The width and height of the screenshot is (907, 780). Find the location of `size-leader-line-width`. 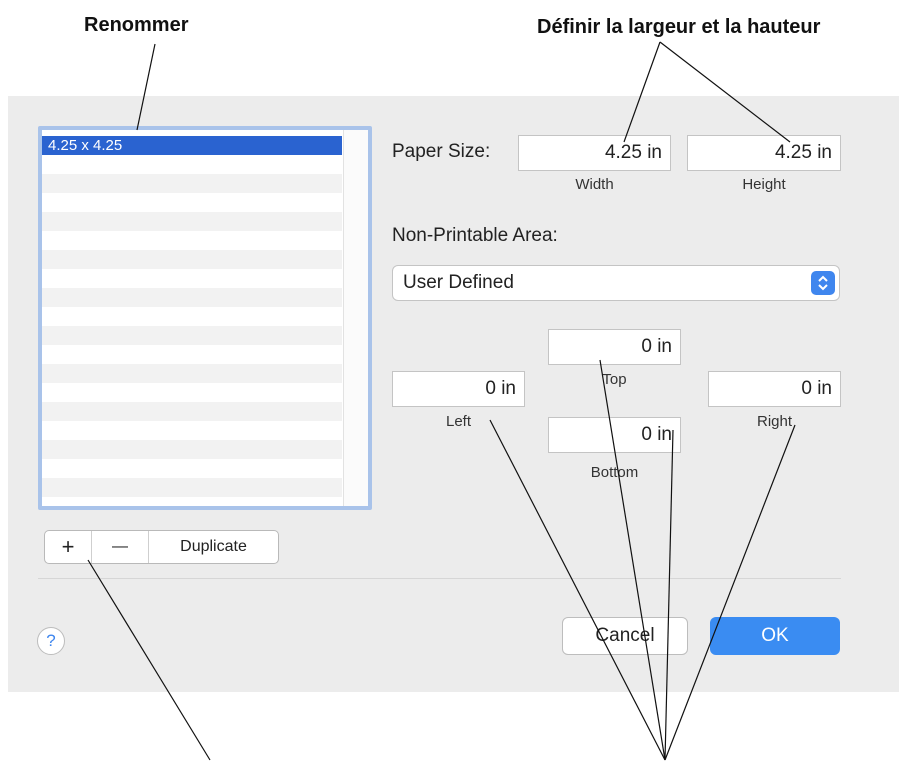

size-leader-line-width is located at coordinates (642, 92).